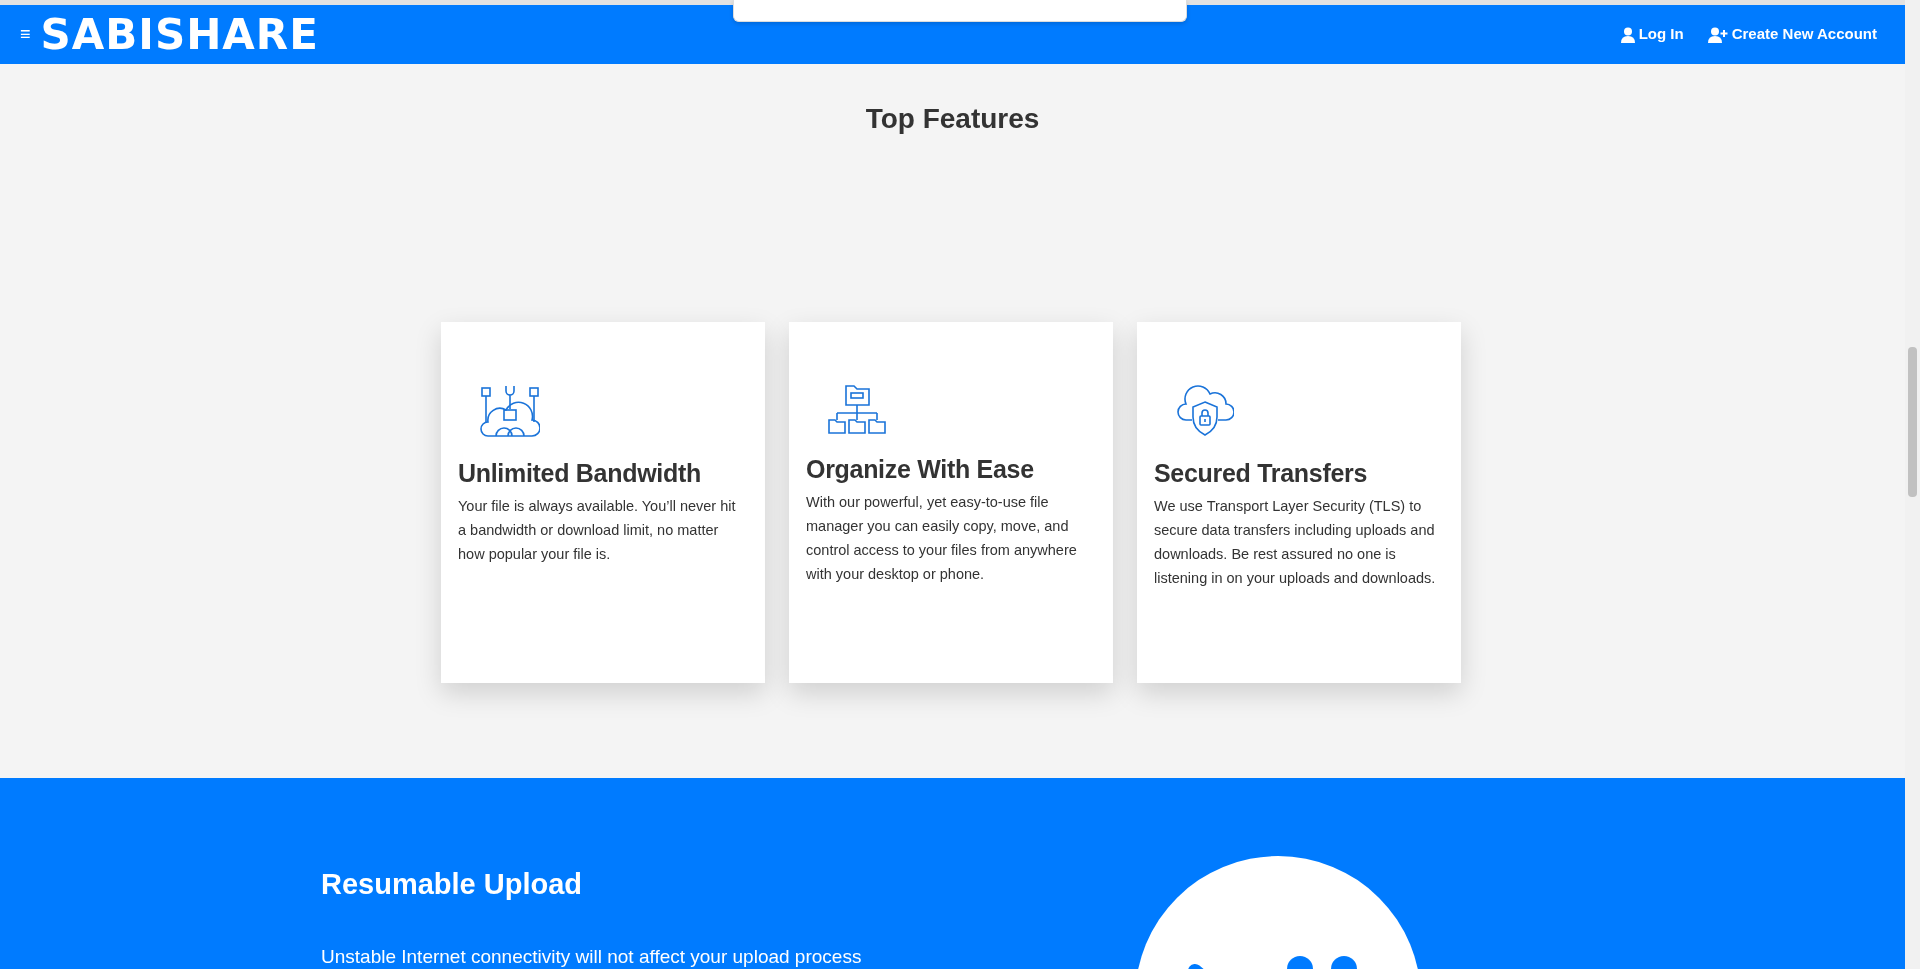  I want to click on menu-button: ≡, so click(30, 34).